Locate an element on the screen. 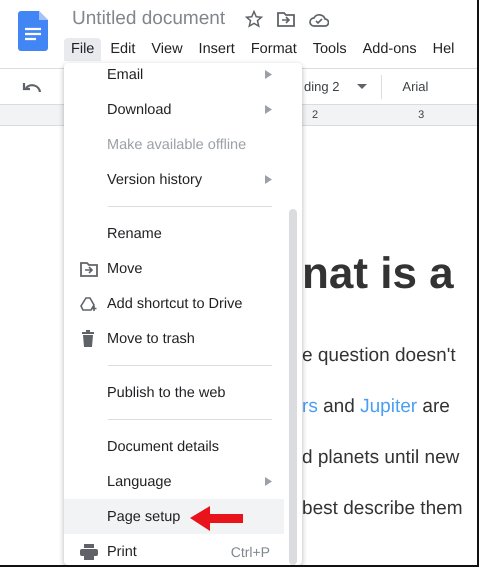 The image size is (479, 567). menu-bar-item: Tools is located at coordinates (330, 49).